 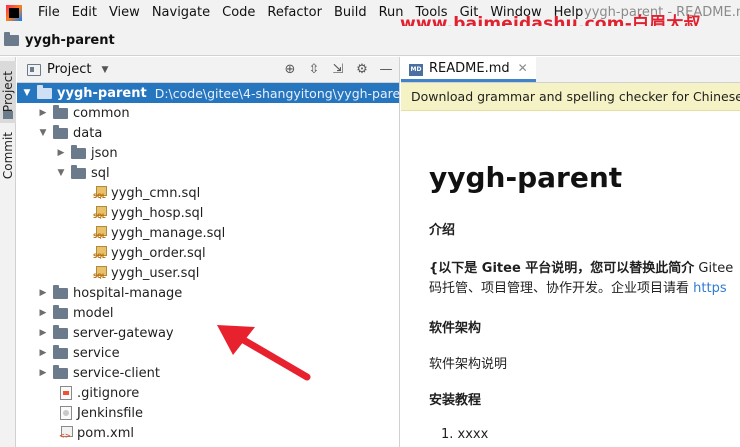 I want to click on menu-refactor: Refactor, so click(x=294, y=13).